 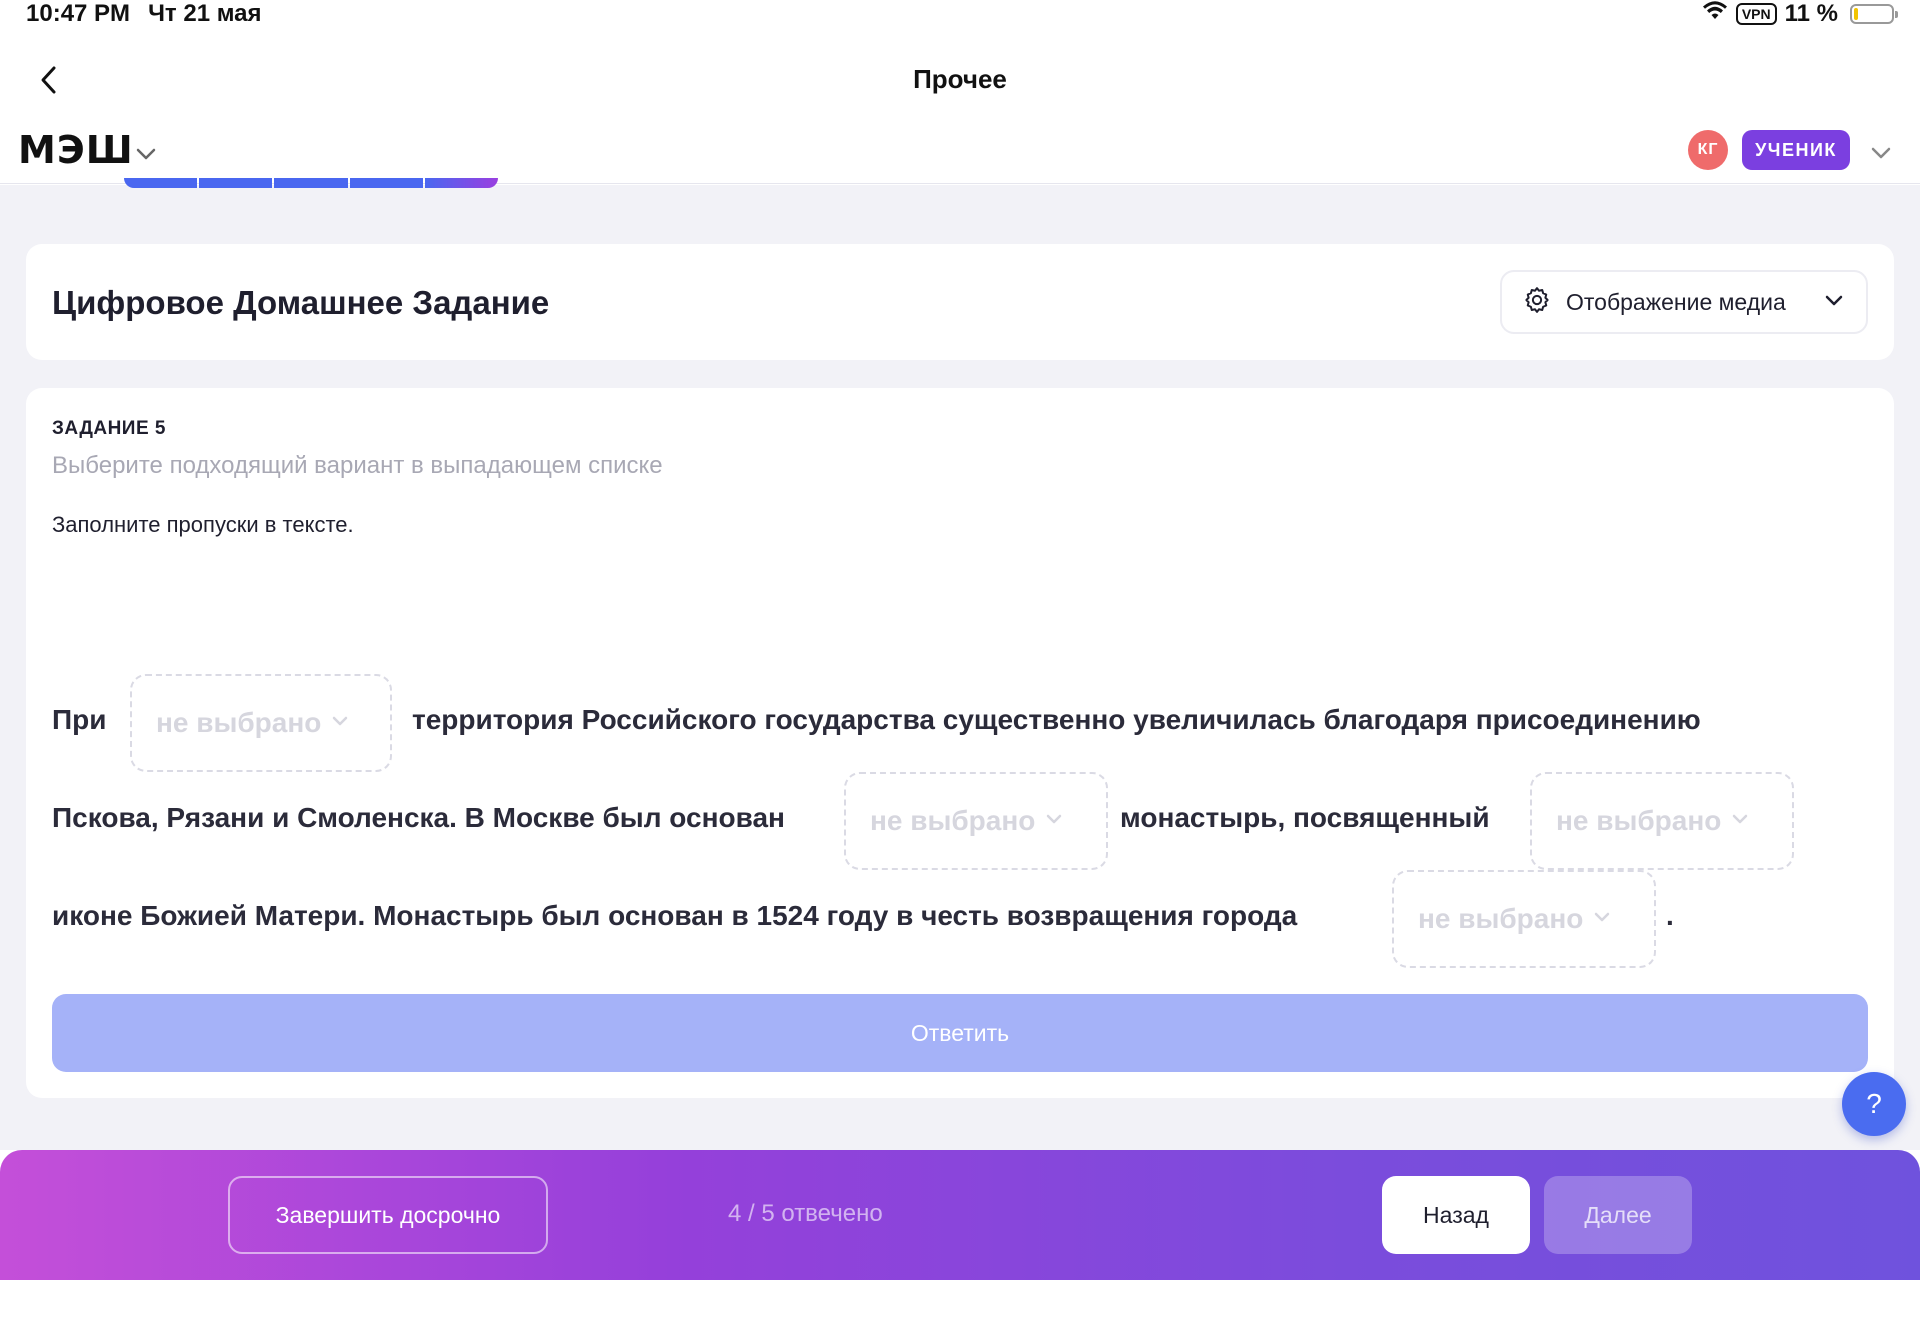 I want to click on help-button: ?, so click(x=1874, y=1104).